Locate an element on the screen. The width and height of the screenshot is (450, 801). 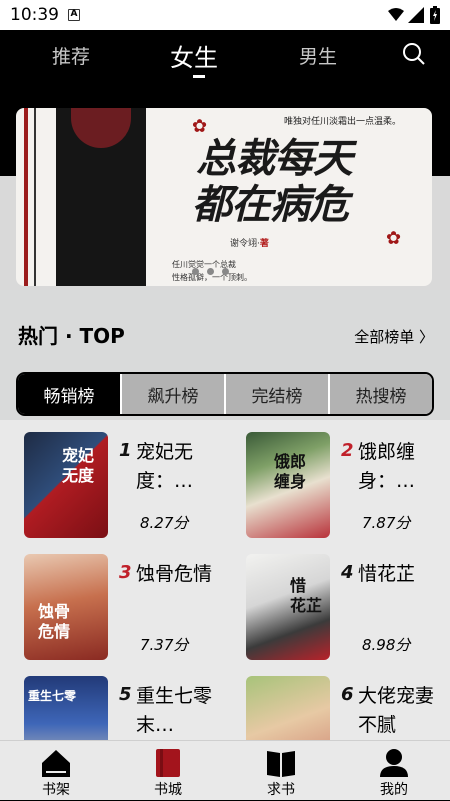
top-nav: 推荐 女生 男生 is located at coordinates (225, 63).